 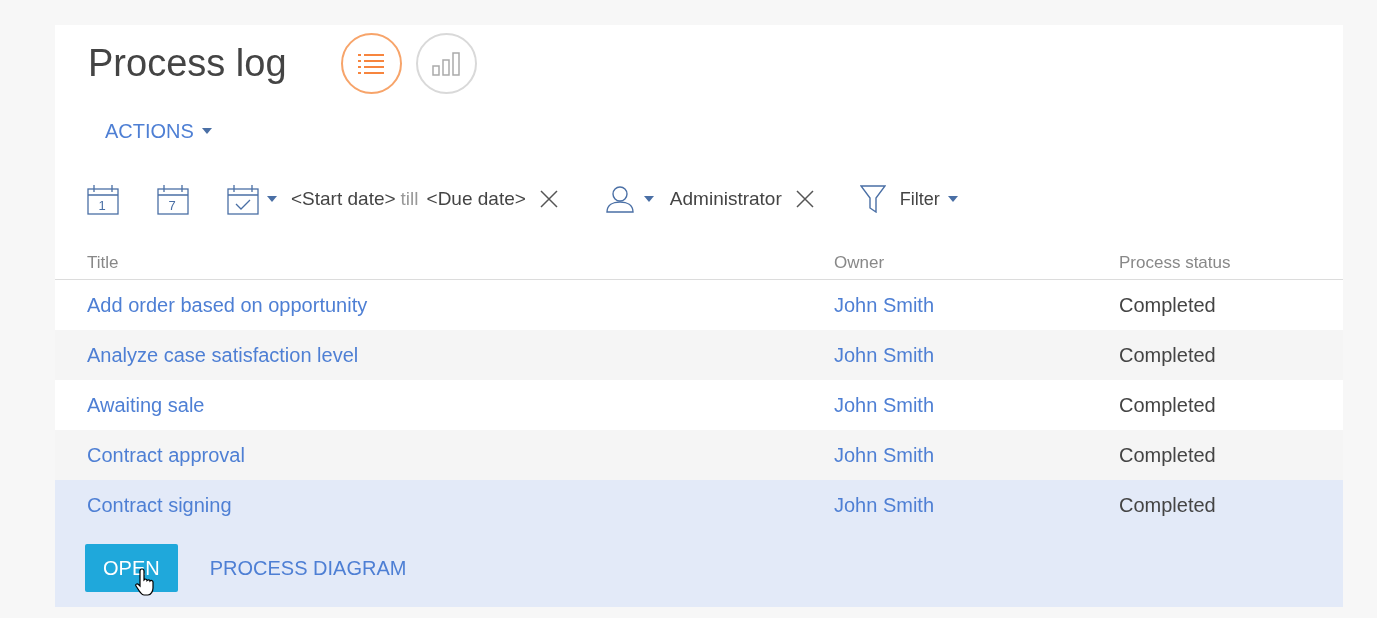 What do you see at coordinates (1231, 262) in the screenshot?
I see `column-header: Process status` at bounding box center [1231, 262].